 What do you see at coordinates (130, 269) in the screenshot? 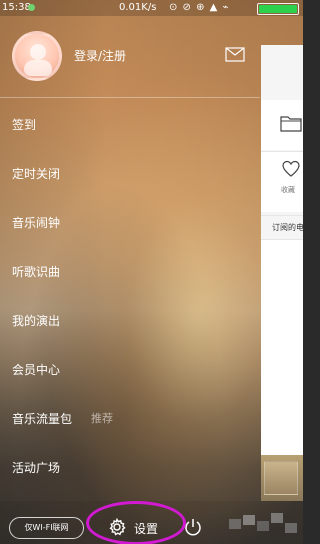
I see `menu-item-song-recognition: 听歌识曲` at bounding box center [130, 269].